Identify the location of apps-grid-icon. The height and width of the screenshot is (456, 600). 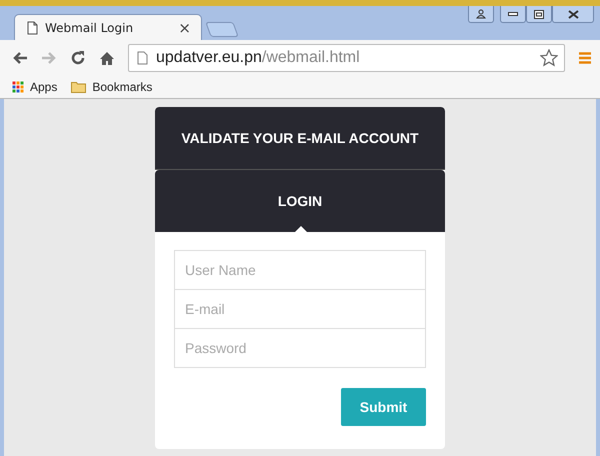
(18, 87).